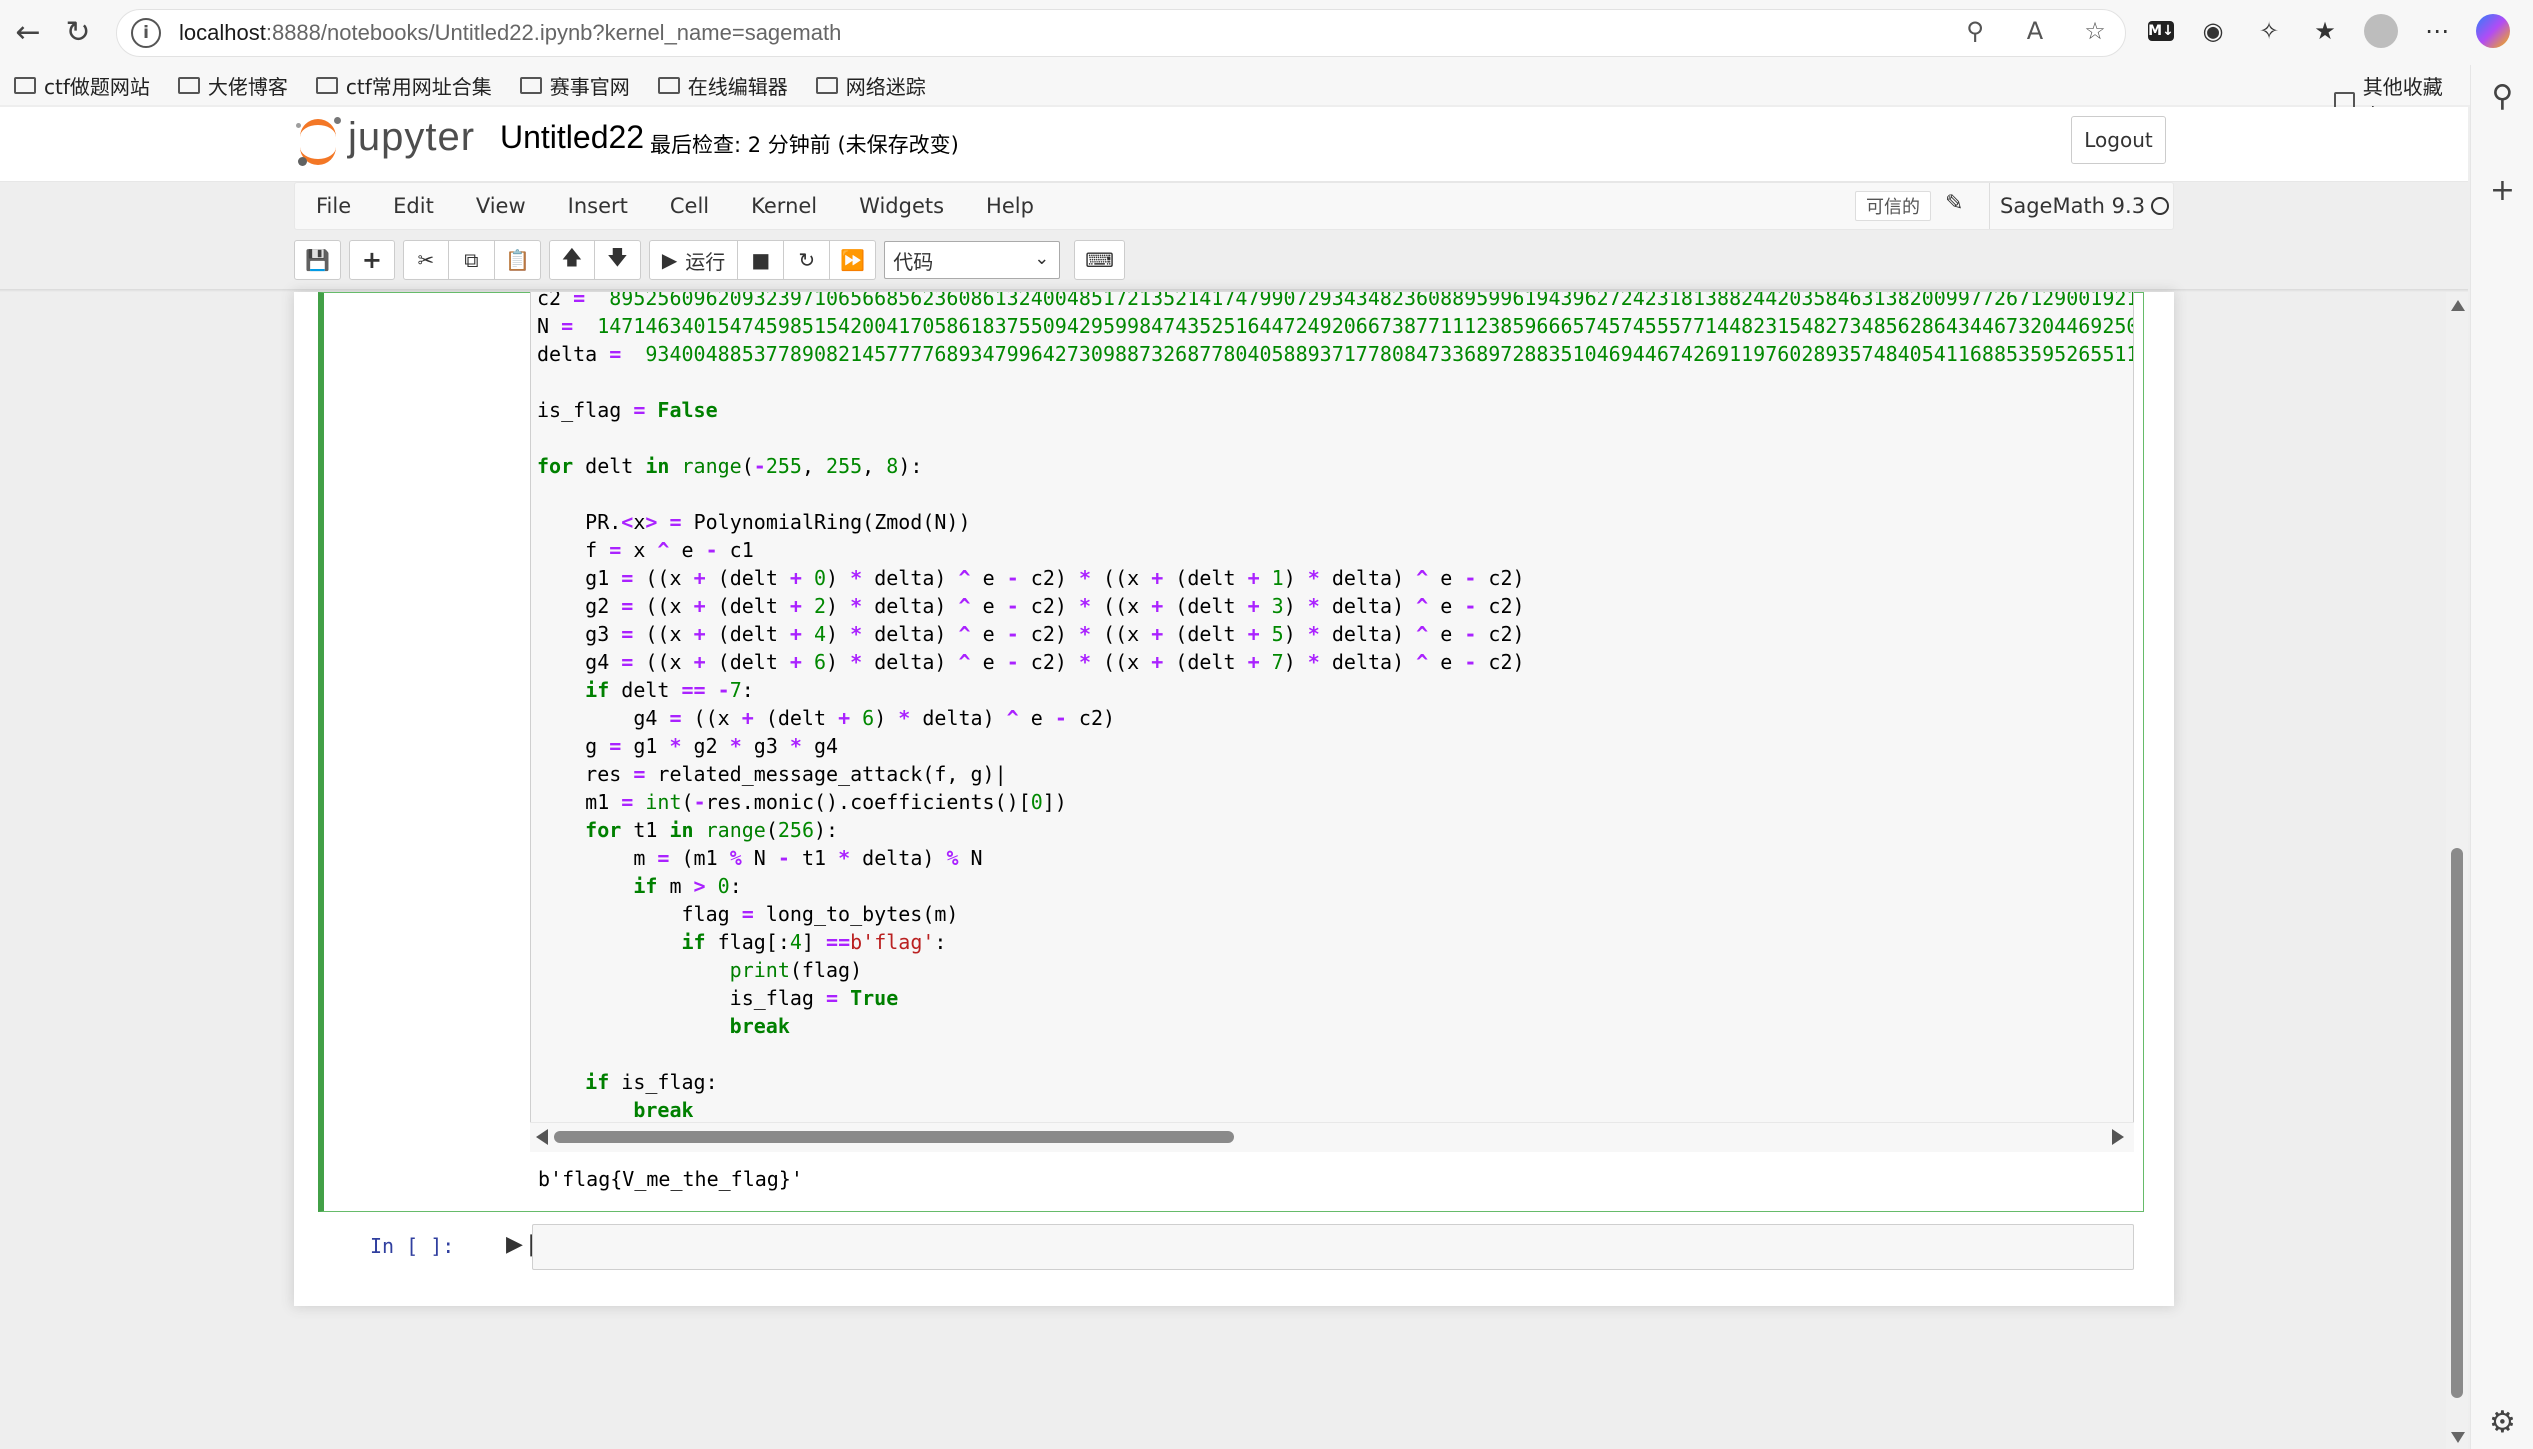  I want to click on menu-insert: Insert, so click(598, 206).